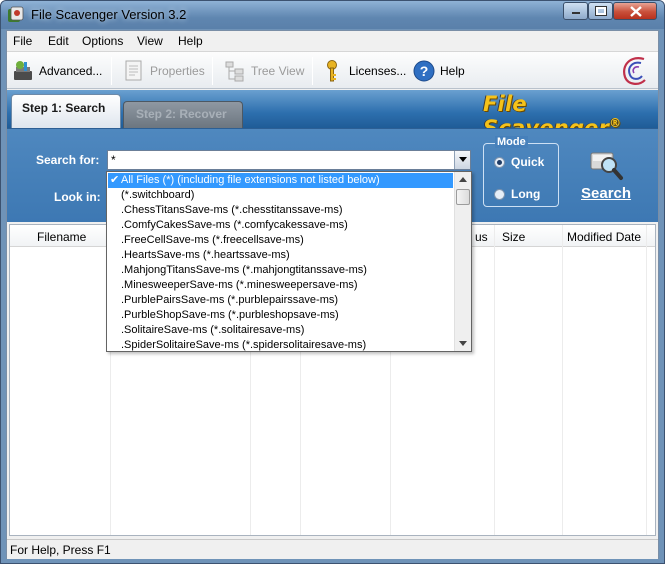 This screenshot has width=665, height=564. What do you see at coordinates (511, 142) in the screenshot?
I see `mode-title: Mode` at bounding box center [511, 142].